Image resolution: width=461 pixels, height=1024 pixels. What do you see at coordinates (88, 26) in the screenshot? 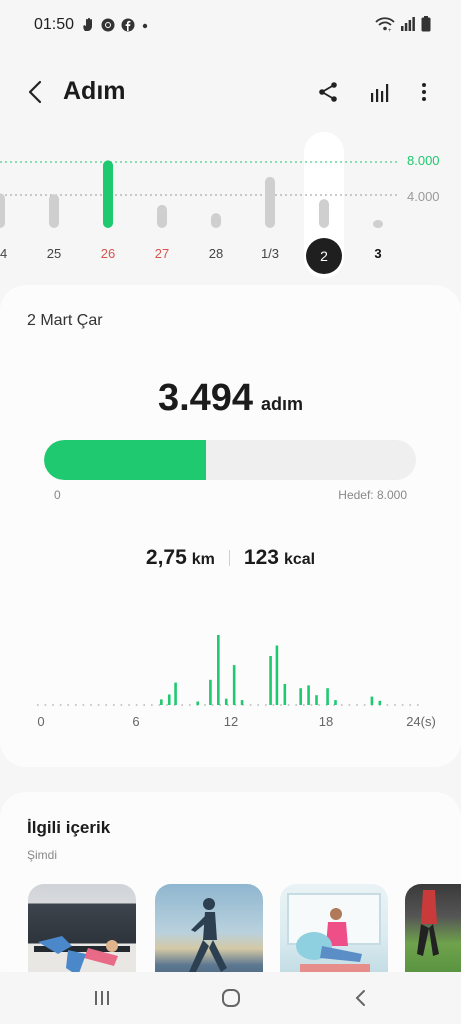
I see `hand-icon` at bounding box center [88, 26].